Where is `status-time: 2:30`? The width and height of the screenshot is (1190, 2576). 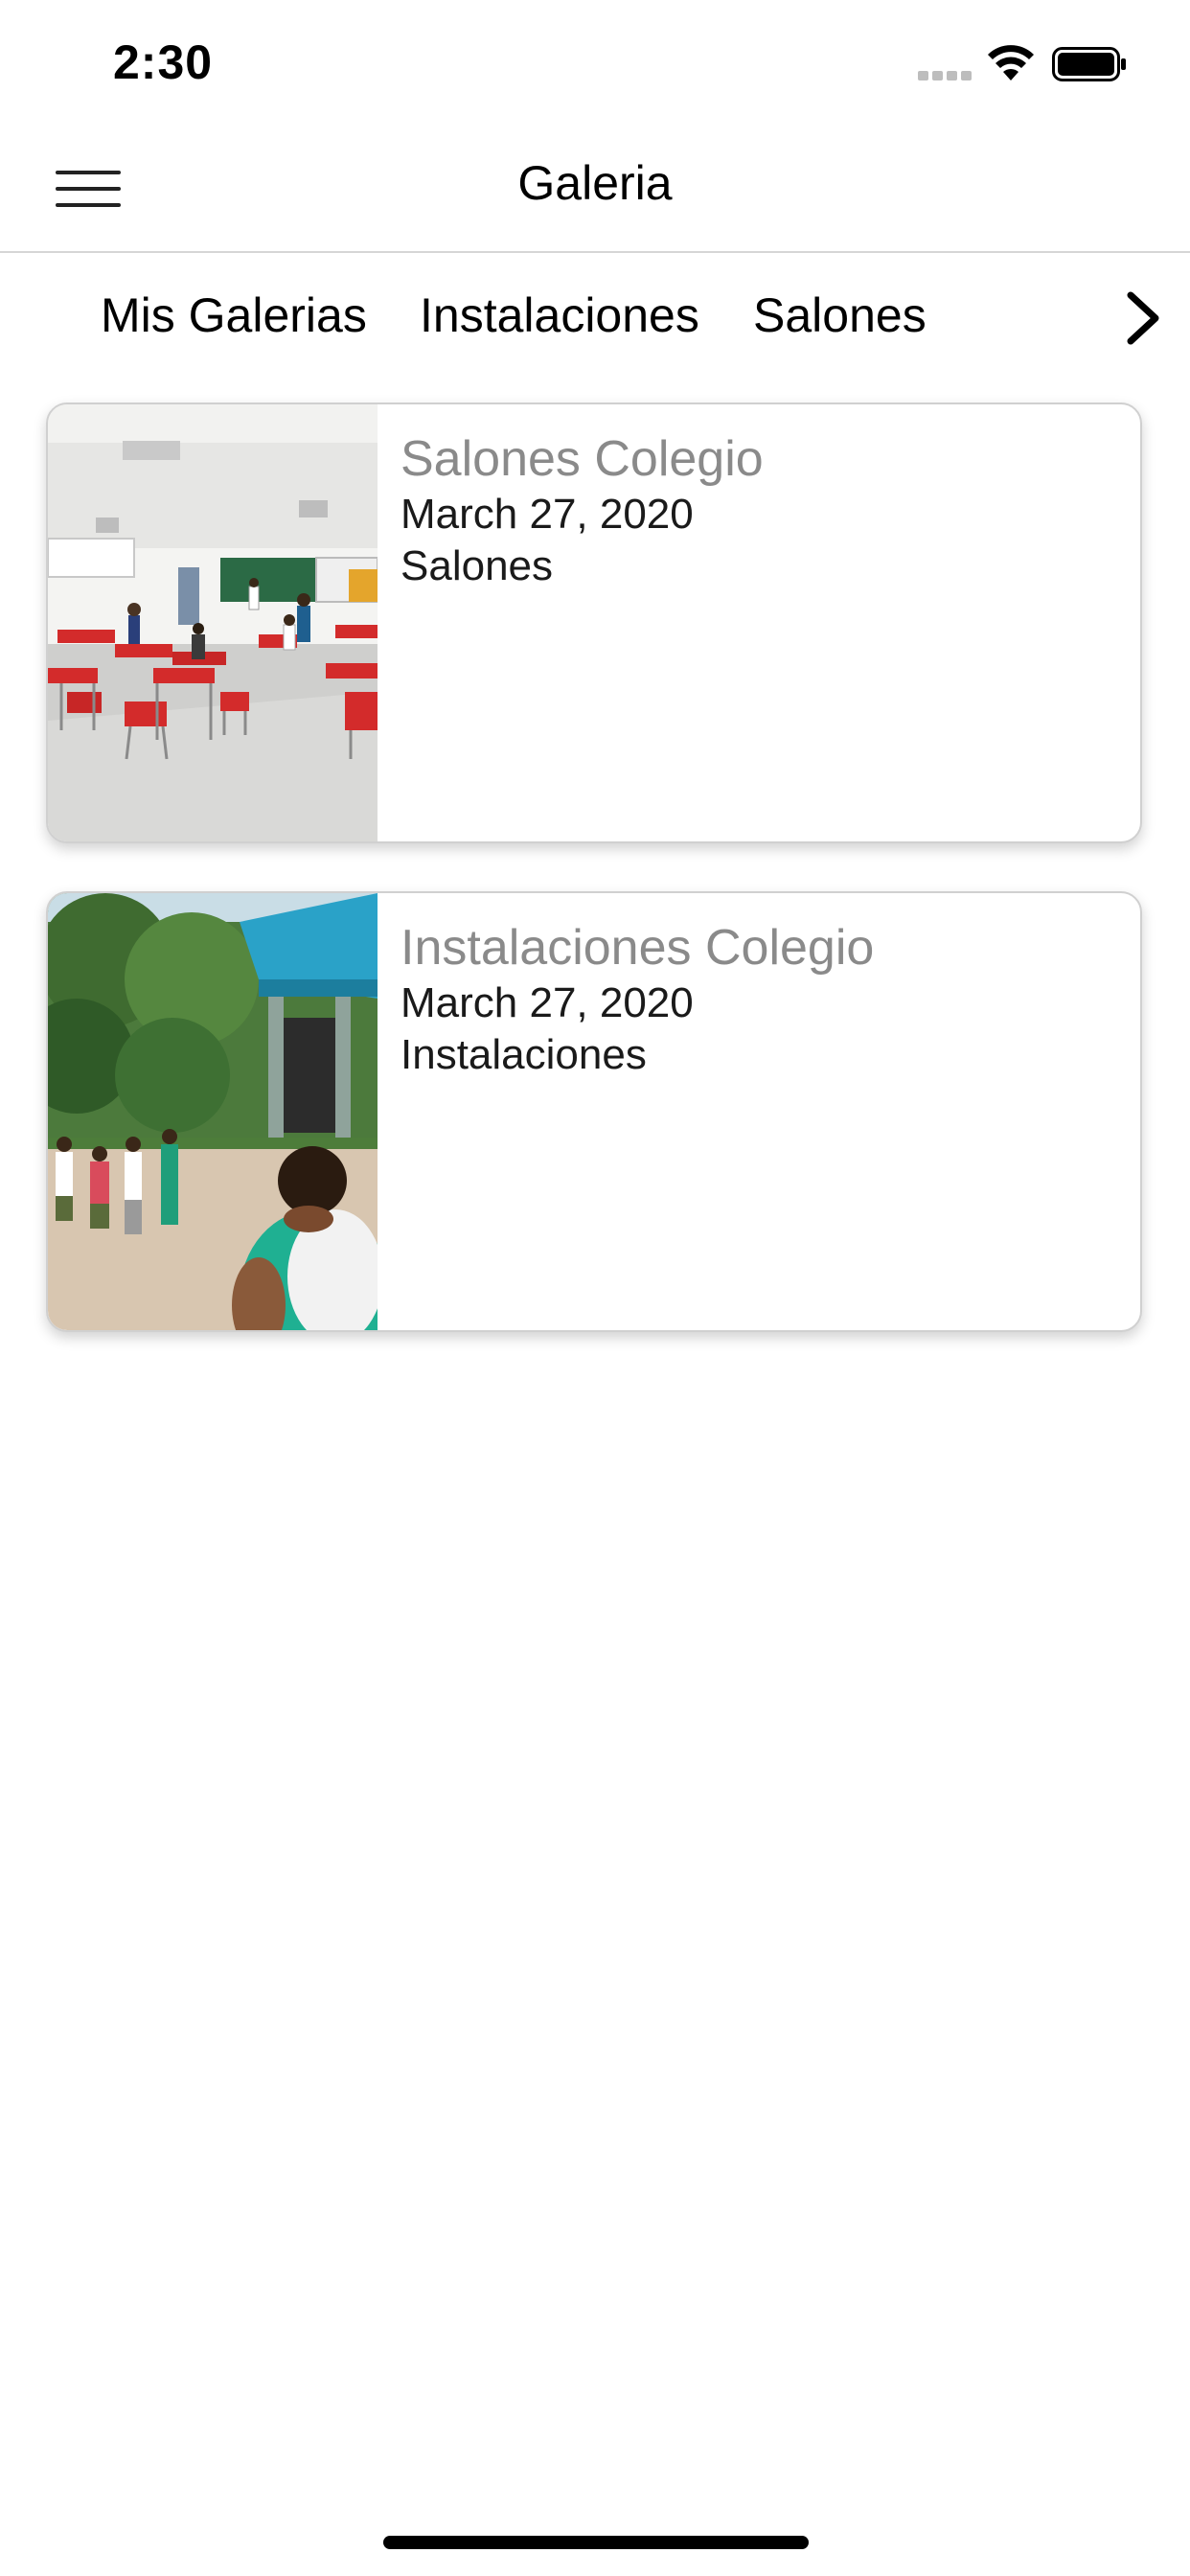 status-time: 2:30 is located at coordinates (163, 62).